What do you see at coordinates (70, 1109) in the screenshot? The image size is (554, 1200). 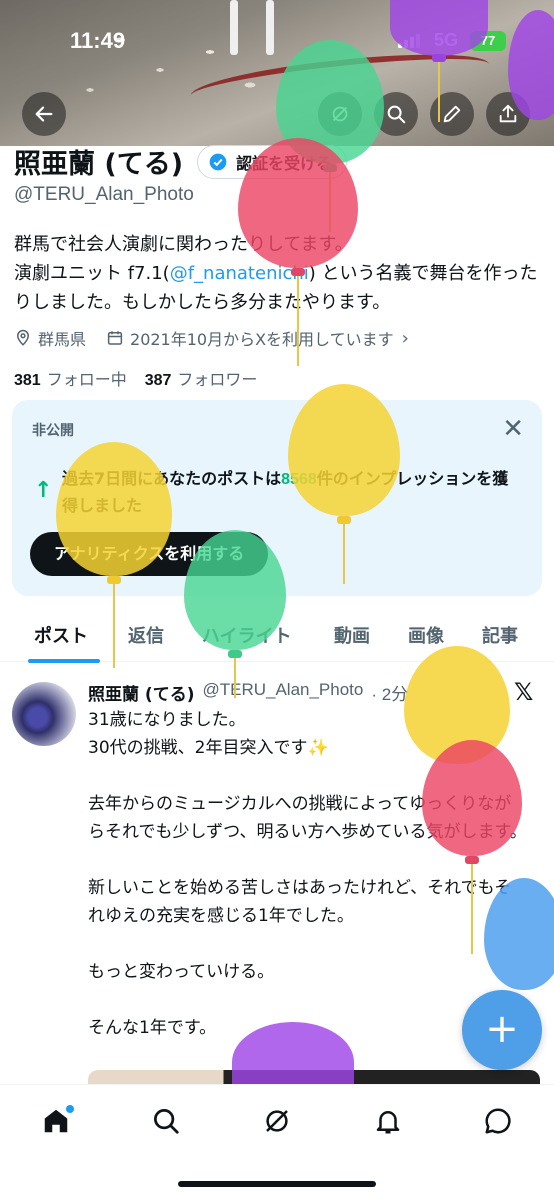 I see `notification-dot` at bounding box center [70, 1109].